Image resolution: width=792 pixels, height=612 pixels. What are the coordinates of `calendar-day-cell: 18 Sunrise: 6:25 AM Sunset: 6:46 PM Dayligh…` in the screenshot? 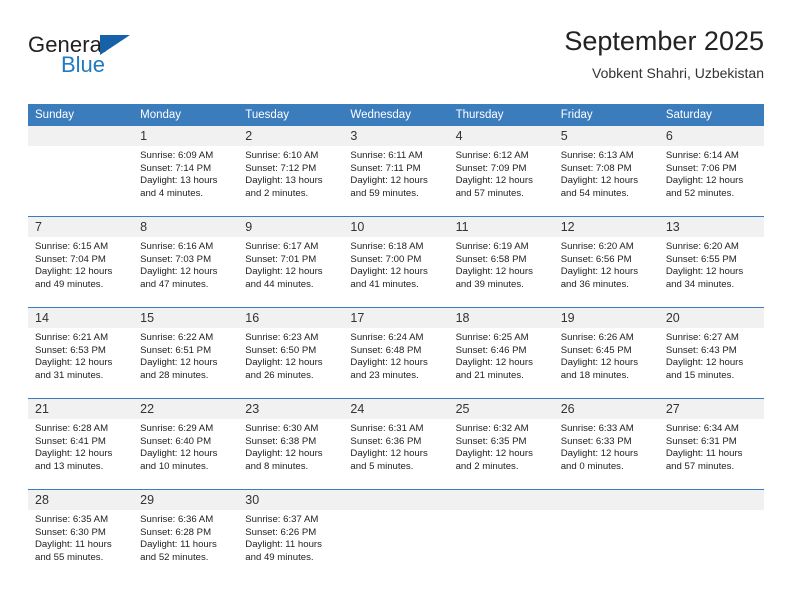 It's located at (501, 353).